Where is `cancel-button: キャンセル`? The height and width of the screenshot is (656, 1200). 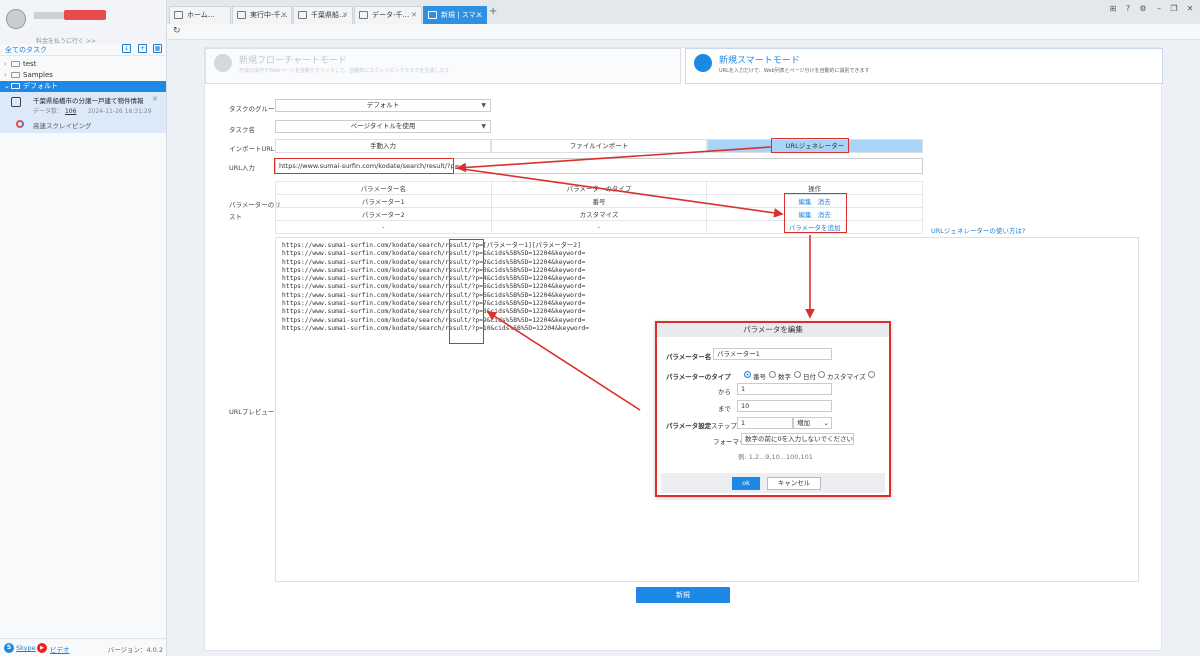
cancel-button: キャンセル is located at coordinates (794, 483).